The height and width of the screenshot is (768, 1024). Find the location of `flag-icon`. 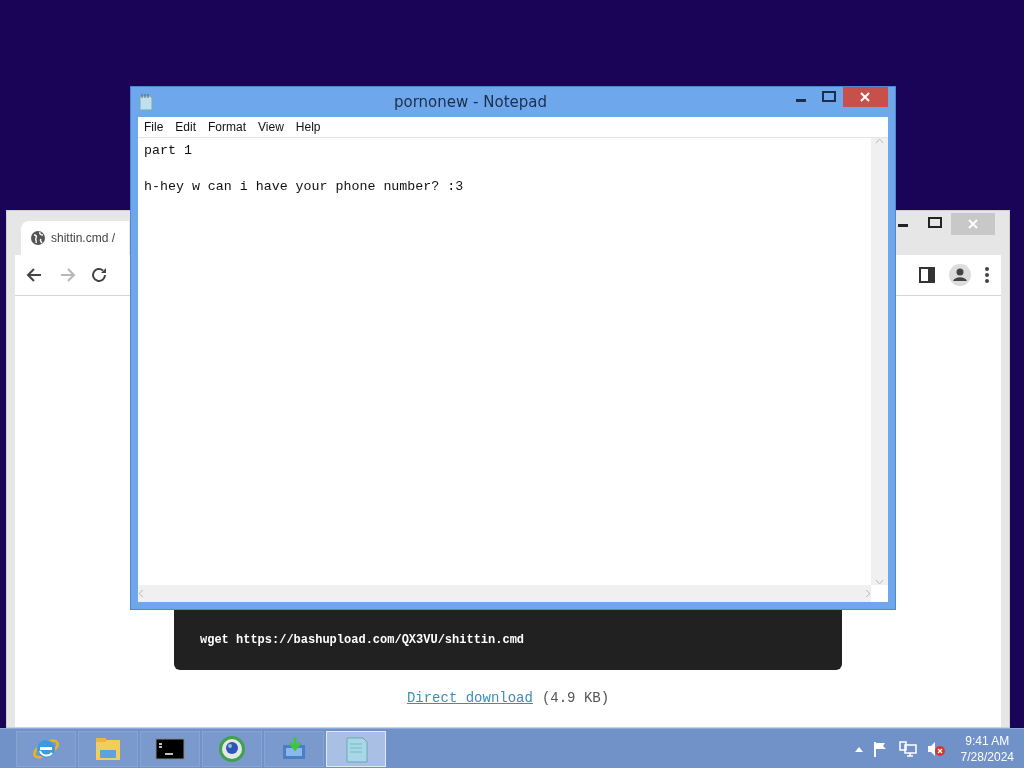

flag-icon is located at coordinates (880, 748).